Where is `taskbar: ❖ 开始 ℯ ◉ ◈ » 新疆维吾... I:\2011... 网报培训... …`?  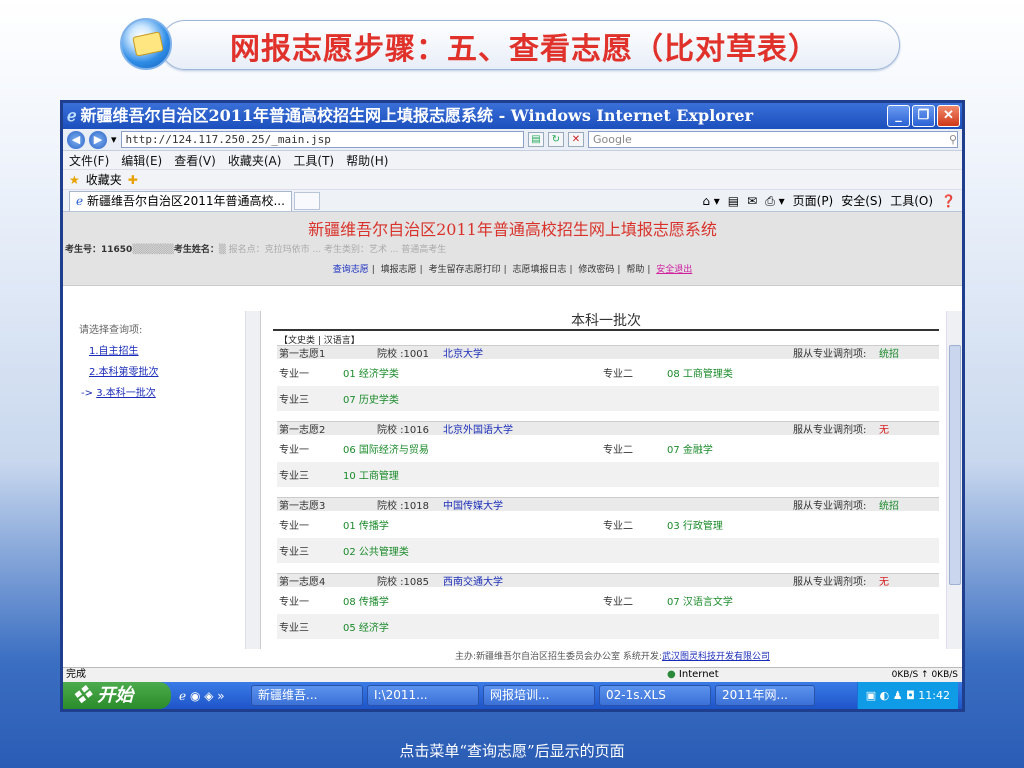 taskbar: ❖ 开始 ℯ ◉ ◈ » 新疆维吾... I:\2011... 网报培训... … is located at coordinates (512, 695).